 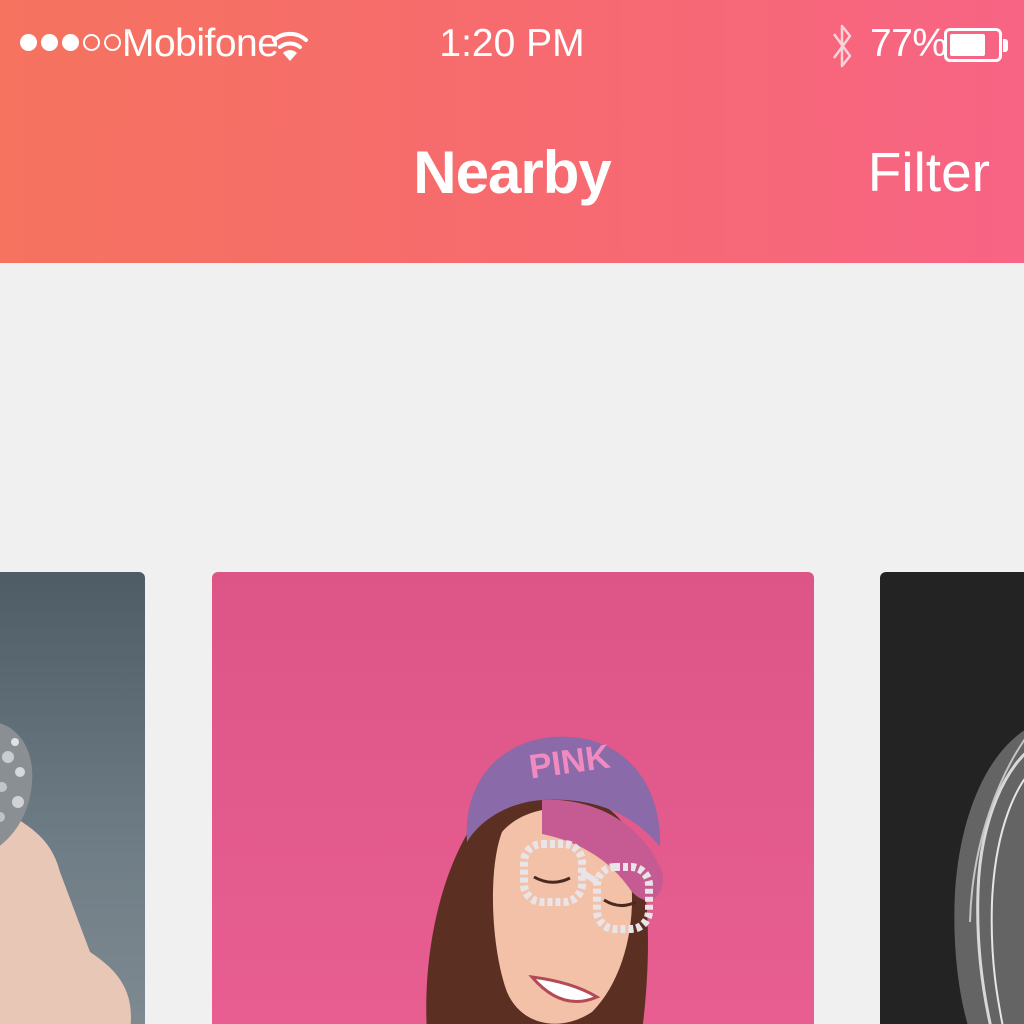 I want to click on profile-photo-center: PINK, so click(x=544, y=880).